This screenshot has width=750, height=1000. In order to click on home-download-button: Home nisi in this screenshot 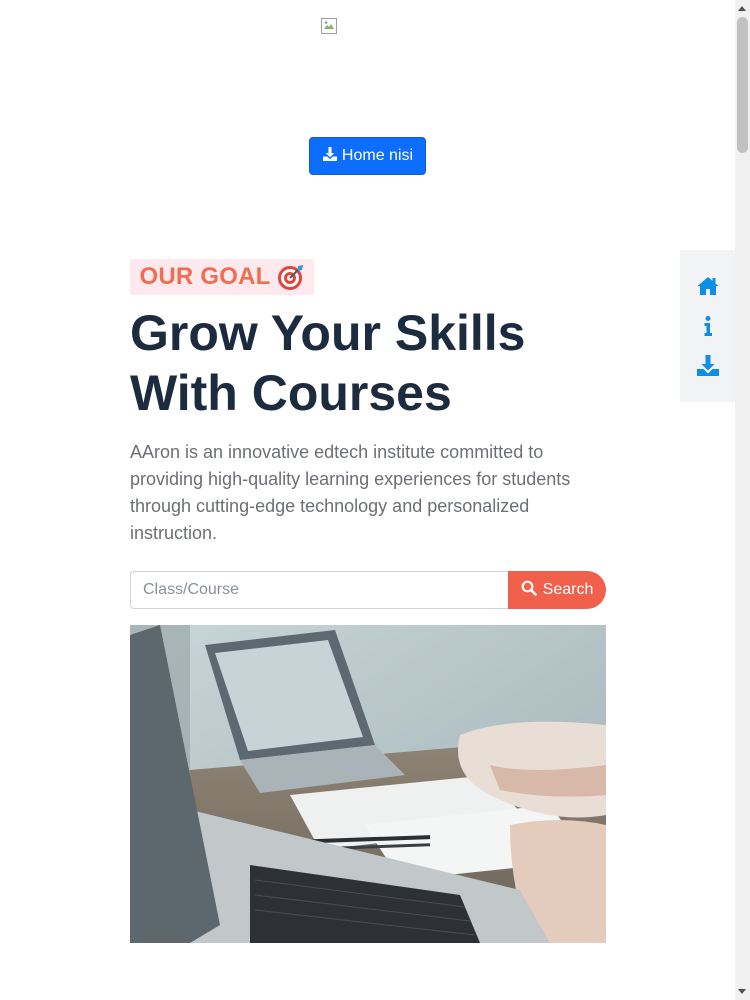, I will do `click(367, 156)`.